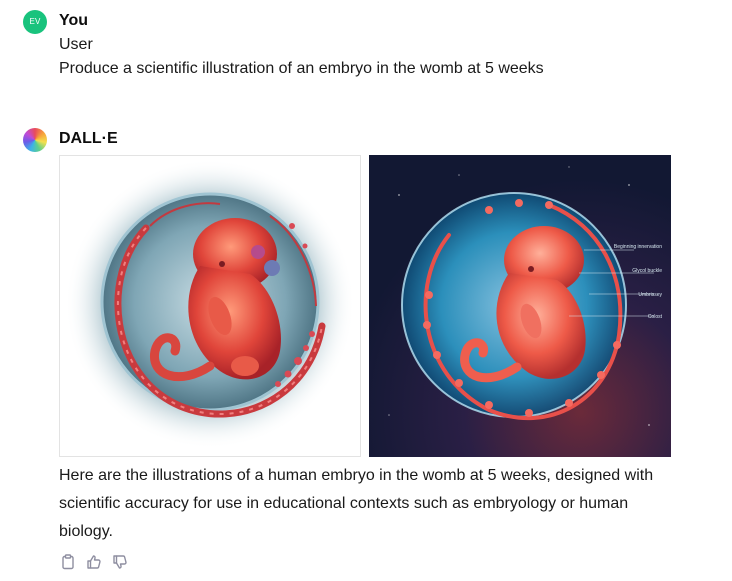 The width and height of the screenshot is (732, 581). I want to click on clipboard-icon, so click(68, 562).